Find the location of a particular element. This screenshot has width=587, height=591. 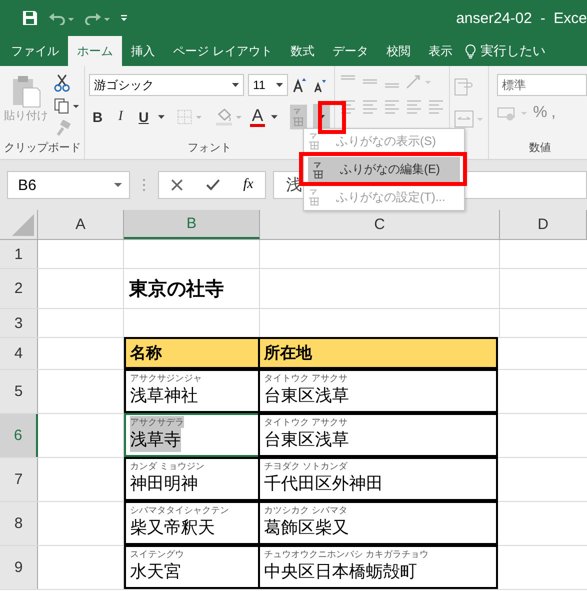

row-header: 9 is located at coordinates (19, 567).